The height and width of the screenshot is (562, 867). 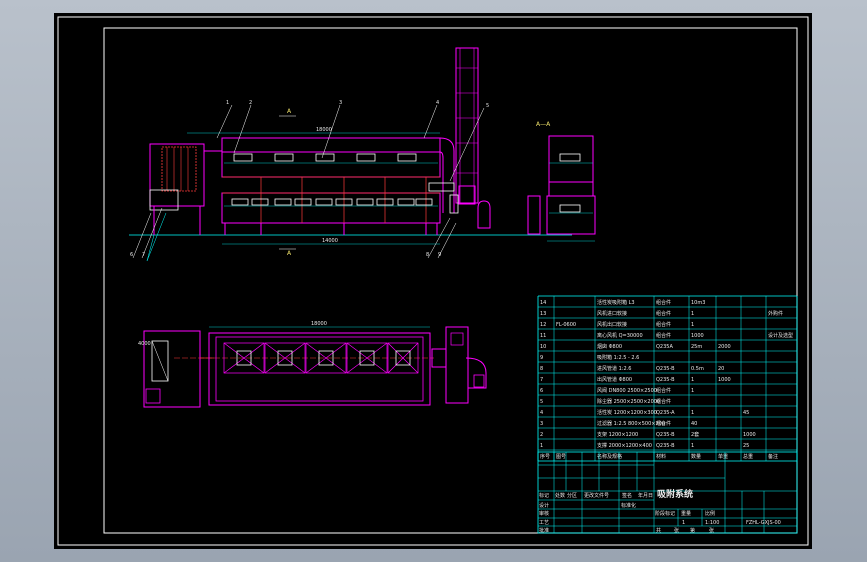 What do you see at coordinates (250, 103) in the screenshot?
I see `balloon-2: 2` at bounding box center [250, 103].